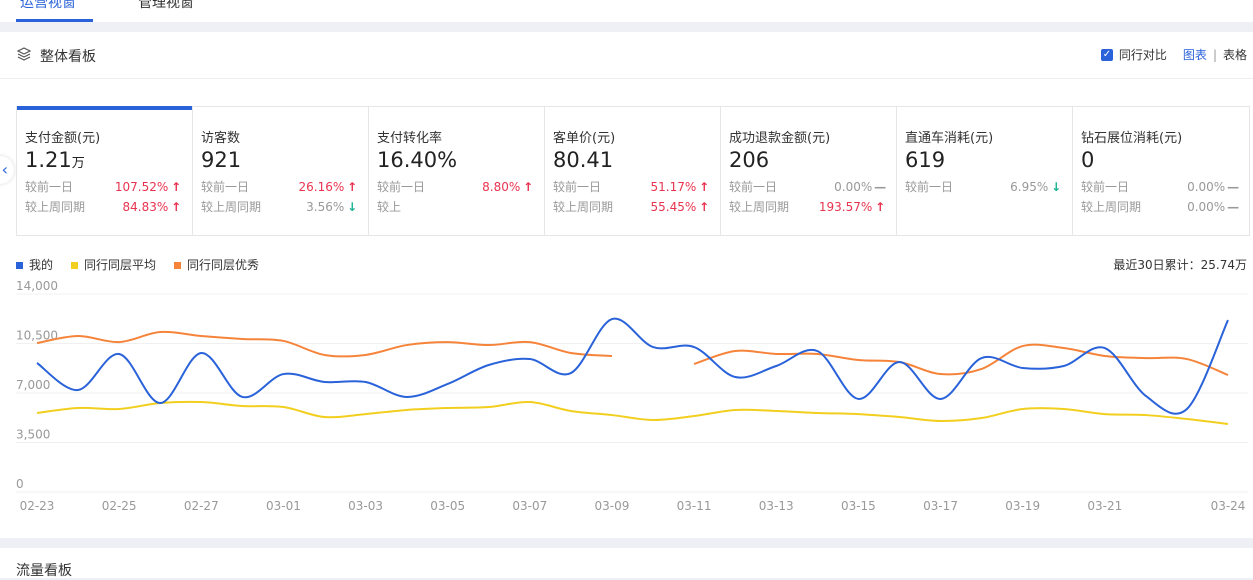 This screenshot has width=1253, height=580. I want to click on x-tick-label: 02-23, so click(37, 506).